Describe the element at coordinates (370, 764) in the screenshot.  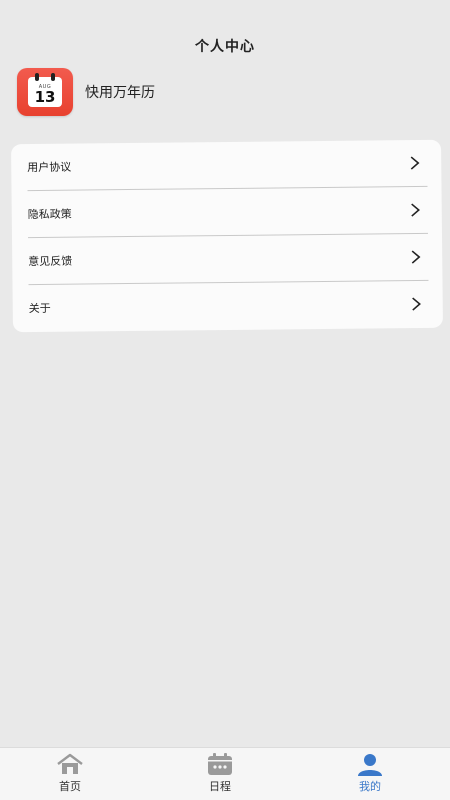
I see `user-icon` at that location.